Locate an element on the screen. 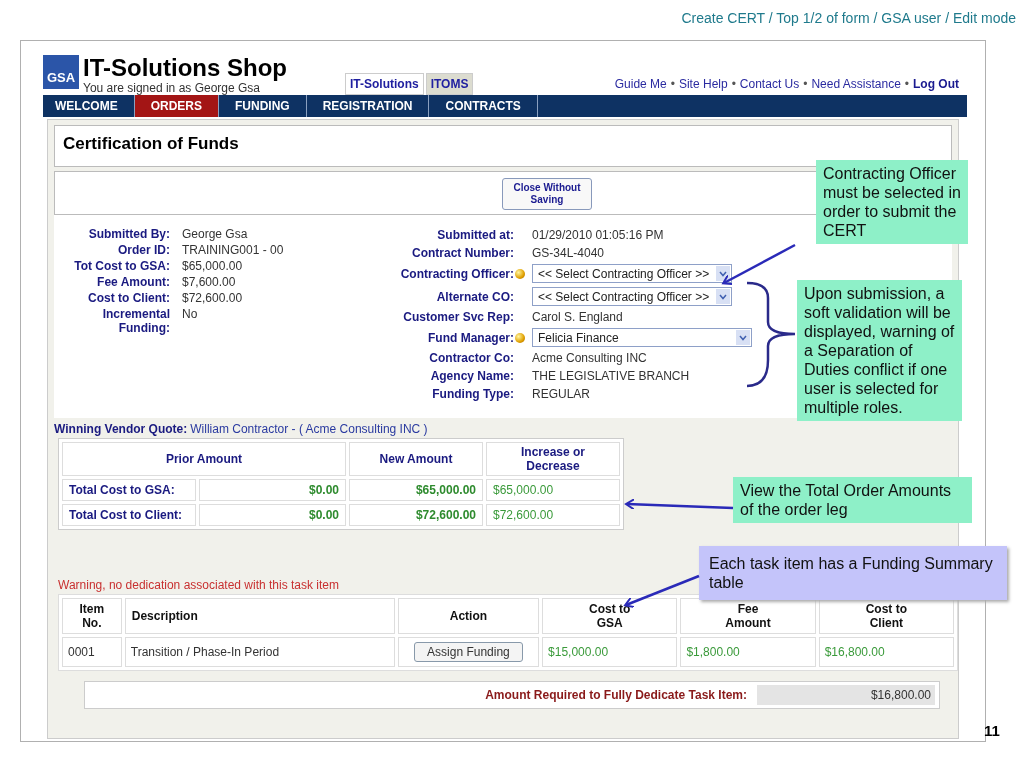  page-title: Certification of Funds is located at coordinates (503, 146).